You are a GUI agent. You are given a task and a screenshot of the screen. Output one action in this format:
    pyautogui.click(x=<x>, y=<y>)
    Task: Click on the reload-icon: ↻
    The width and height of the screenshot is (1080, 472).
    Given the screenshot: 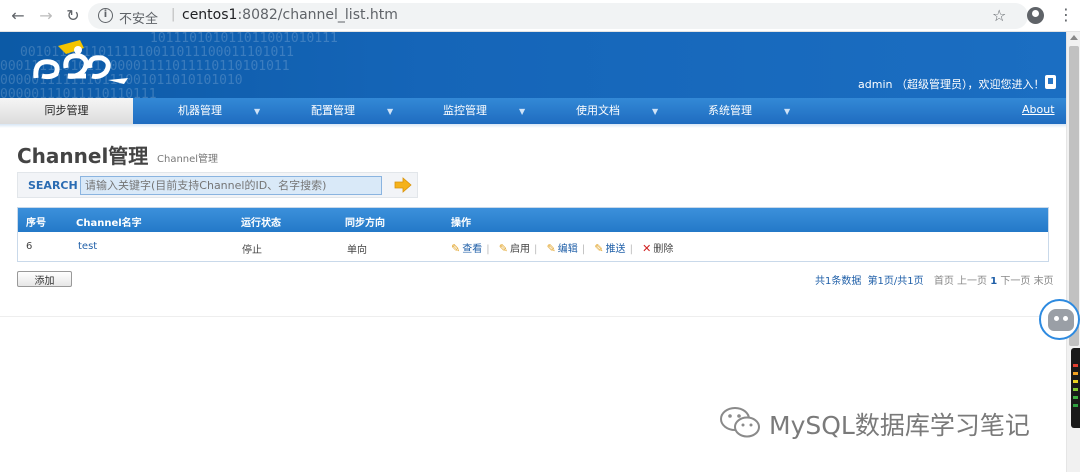 What is the action you would take?
    pyautogui.click(x=73, y=16)
    